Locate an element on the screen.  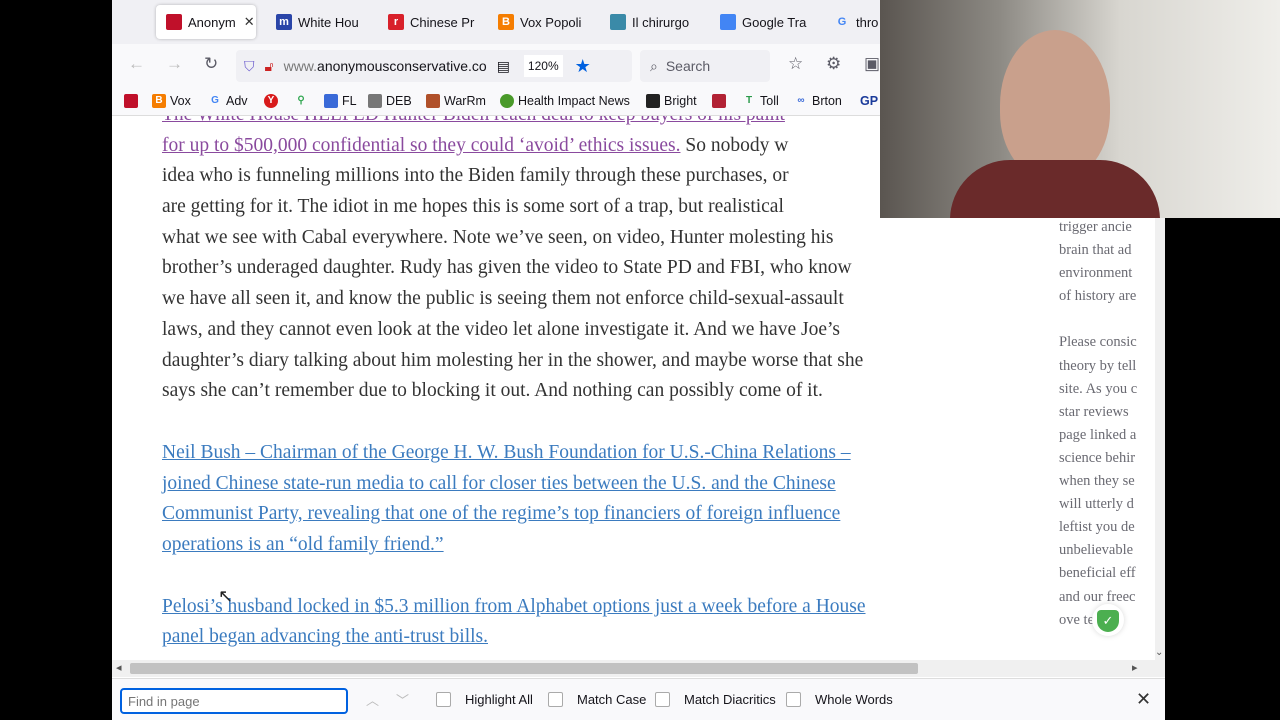
bookmark: DEB is located at coordinates (390, 101).